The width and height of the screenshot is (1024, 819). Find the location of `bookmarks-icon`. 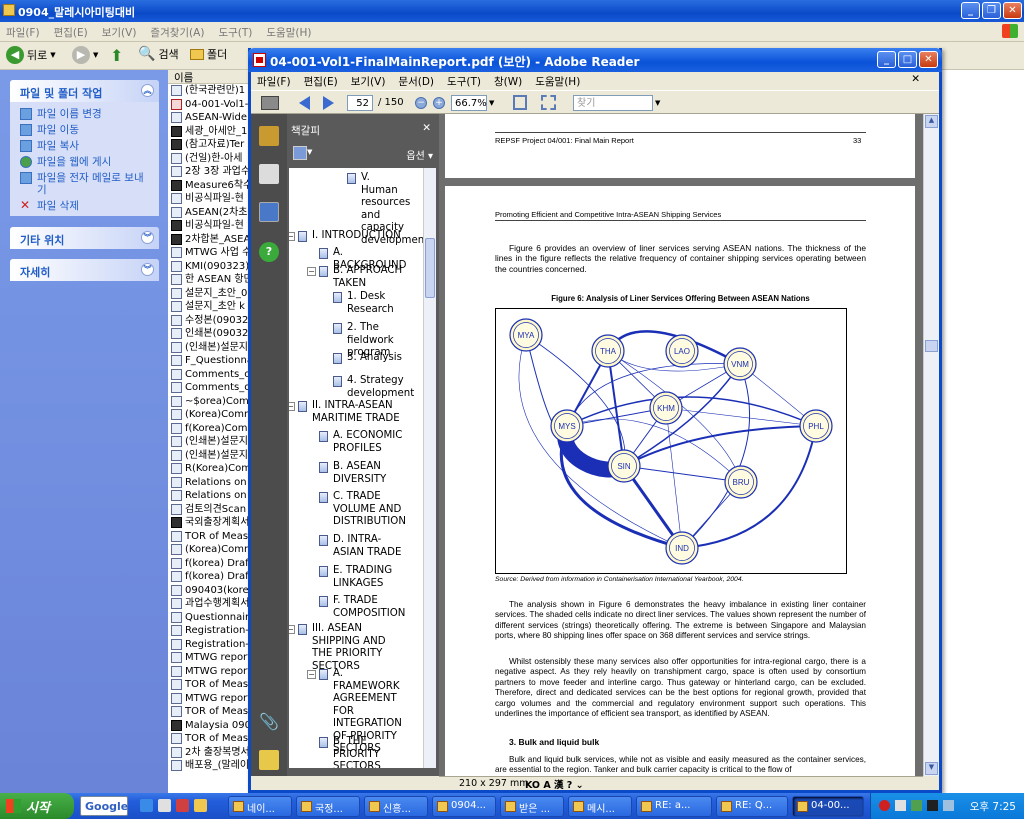

bookmarks-icon is located at coordinates (269, 212).